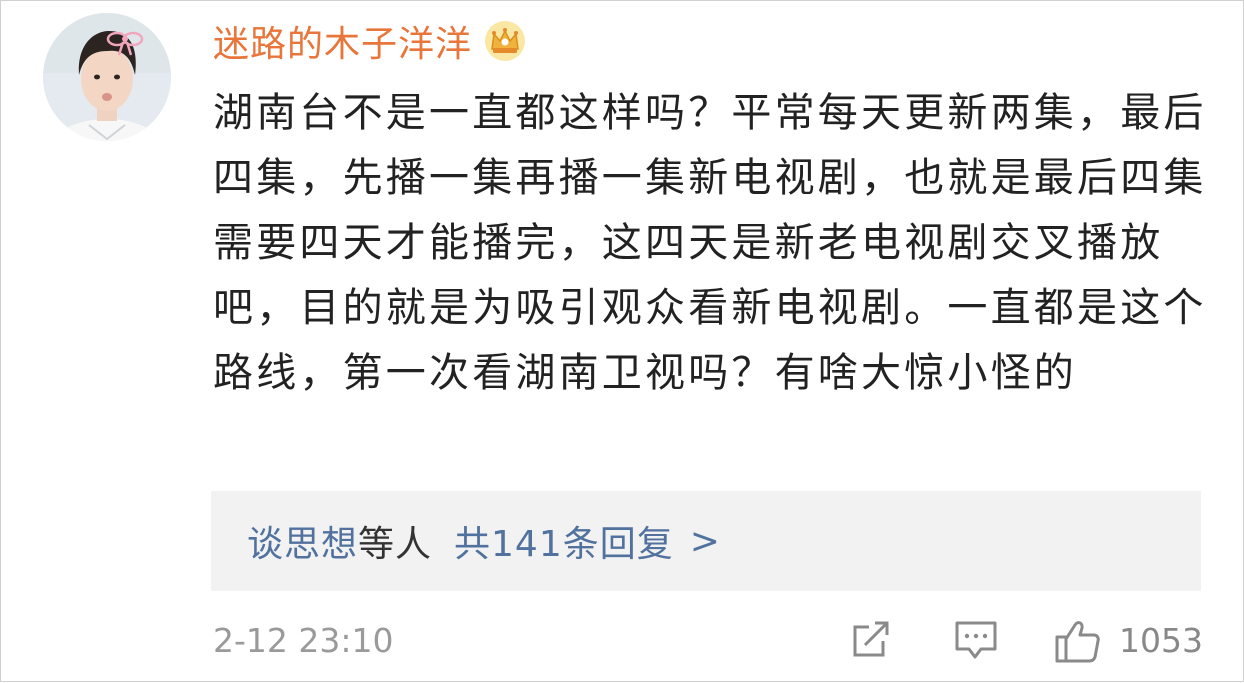 The width and height of the screenshot is (1244, 683). I want to click on thumbs-up-icon, so click(1077, 643).